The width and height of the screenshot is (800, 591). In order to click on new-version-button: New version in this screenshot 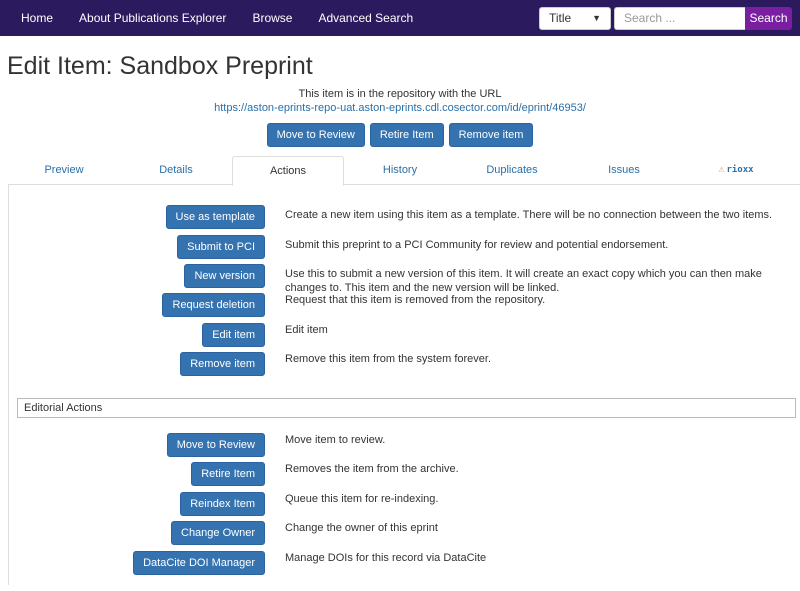, I will do `click(224, 276)`.